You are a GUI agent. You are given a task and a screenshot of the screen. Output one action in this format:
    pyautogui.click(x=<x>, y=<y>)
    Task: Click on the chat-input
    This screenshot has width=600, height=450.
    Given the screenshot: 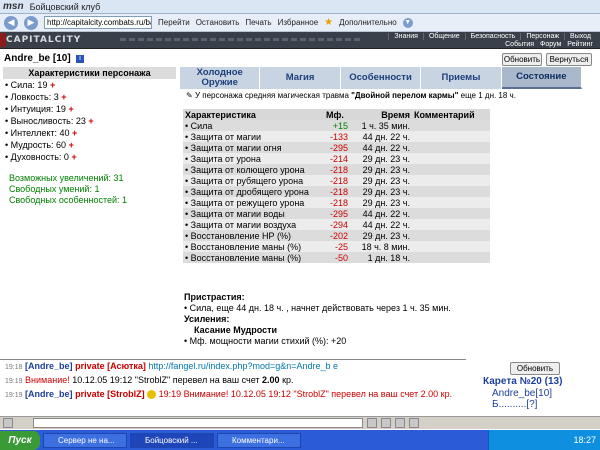 What is the action you would take?
    pyautogui.click(x=198, y=423)
    